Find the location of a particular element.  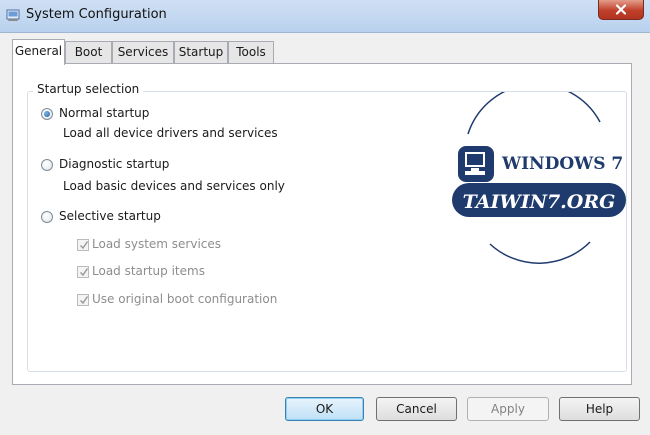

close-button is located at coordinates (621, 10).